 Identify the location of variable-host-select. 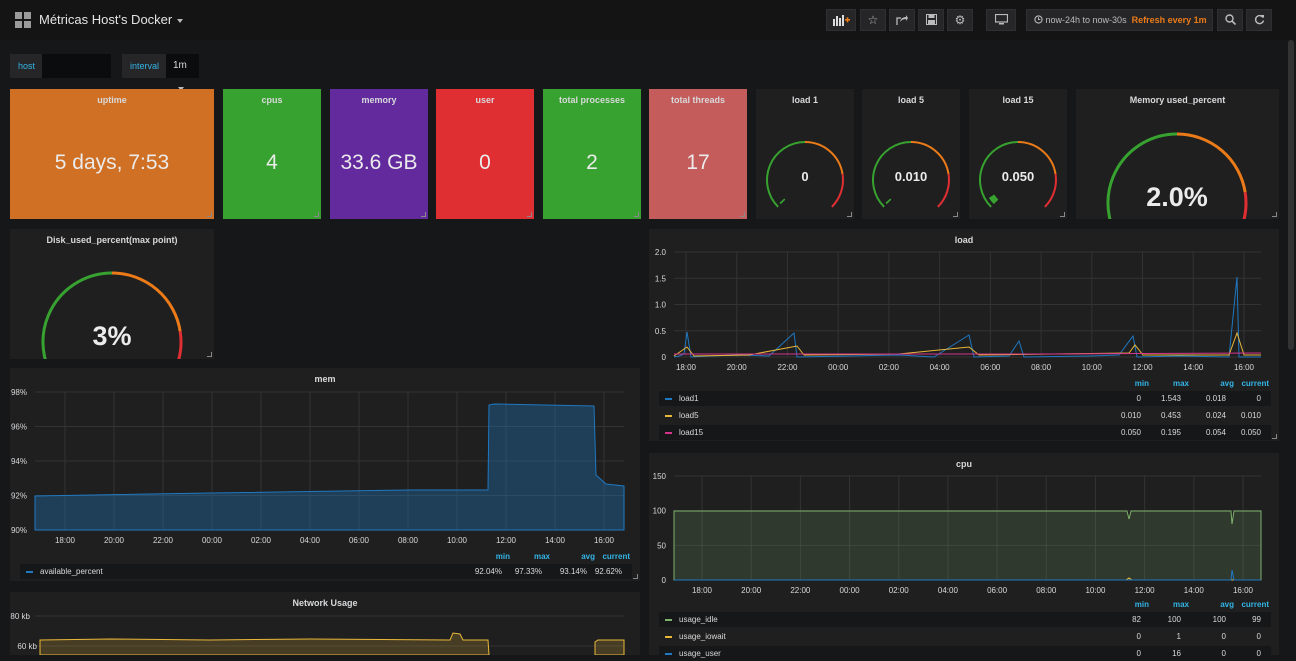
(76, 66).